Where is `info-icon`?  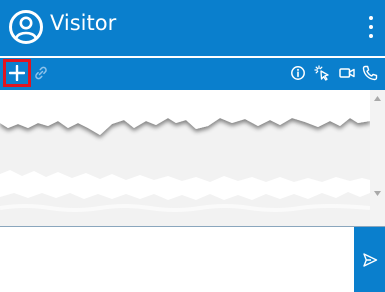 info-icon is located at coordinates (298, 73).